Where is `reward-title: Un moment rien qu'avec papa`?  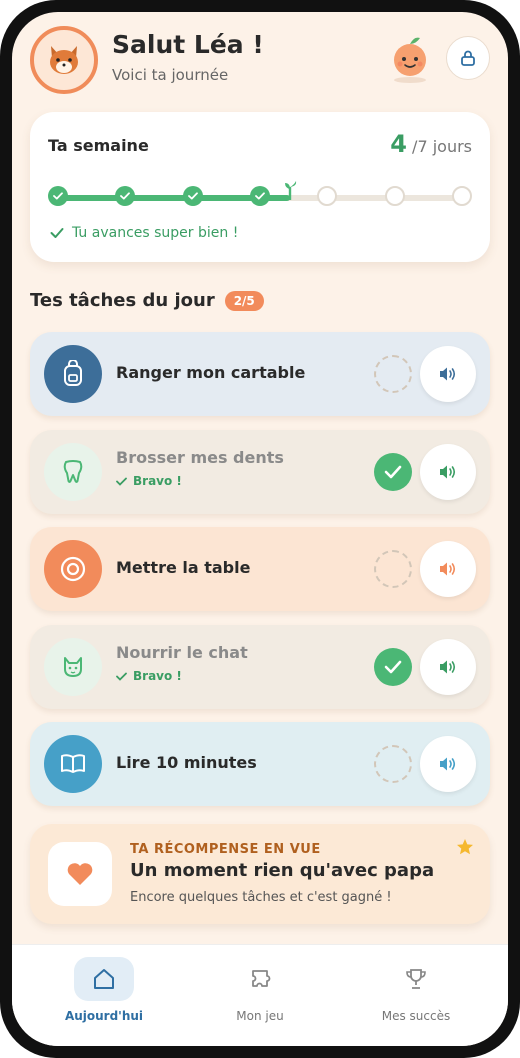 reward-title: Un moment rien qu'avec papa is located at coordinates (282, 870).